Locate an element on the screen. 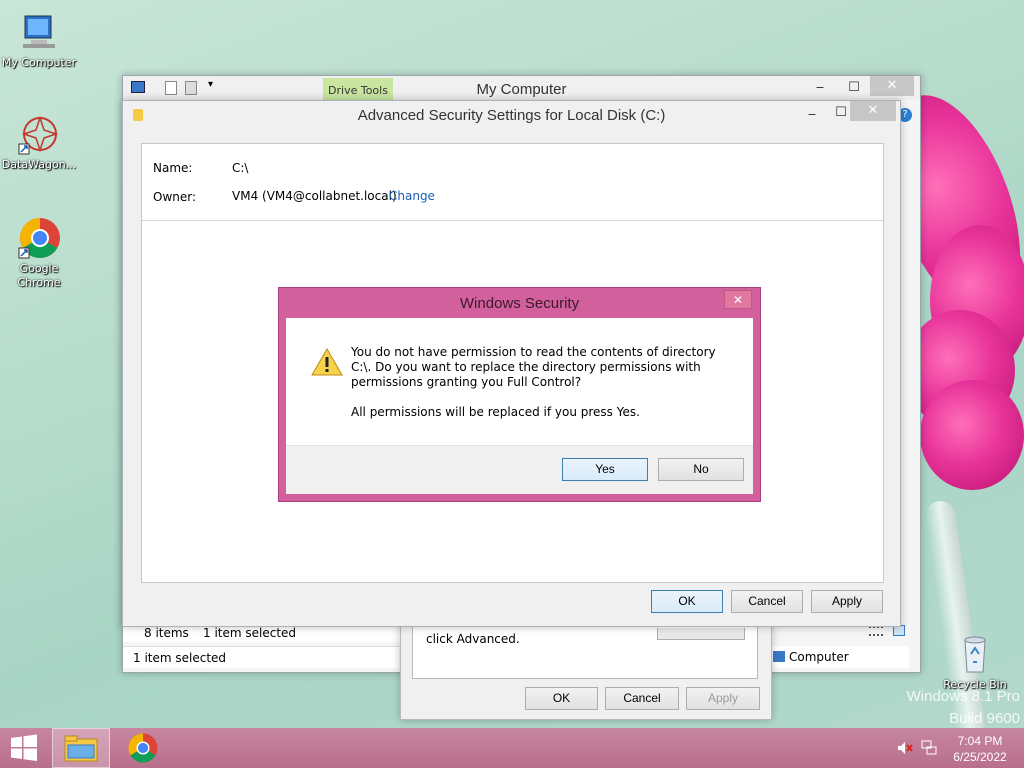 This screenshot has height=768, width=1024. watermark-build: Build 9600 is located at coordinates (984, 718).